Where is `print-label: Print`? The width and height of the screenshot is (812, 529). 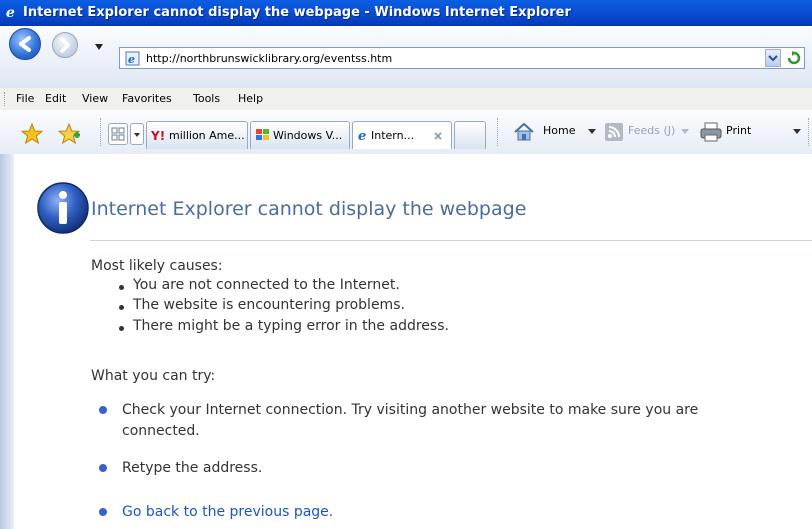
print-label: Print is located at coordinates (738, 130).